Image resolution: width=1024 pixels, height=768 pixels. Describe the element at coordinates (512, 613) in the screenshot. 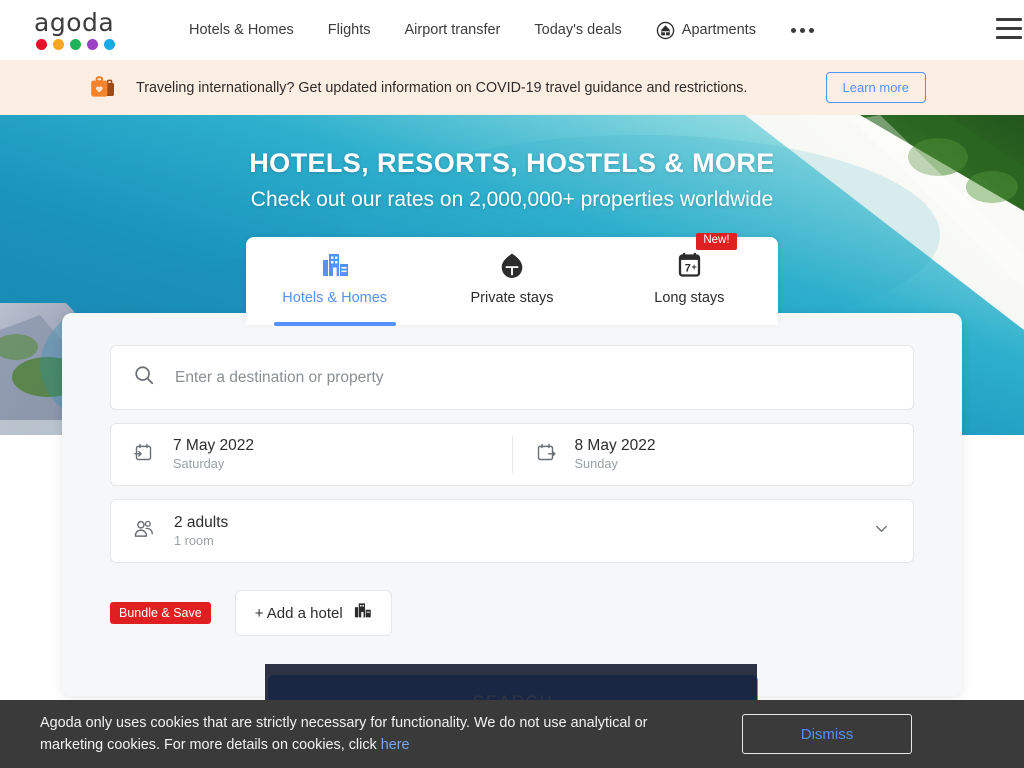

I see `bundle-save-row: Bundle & Save + Add a hotel` at that location.